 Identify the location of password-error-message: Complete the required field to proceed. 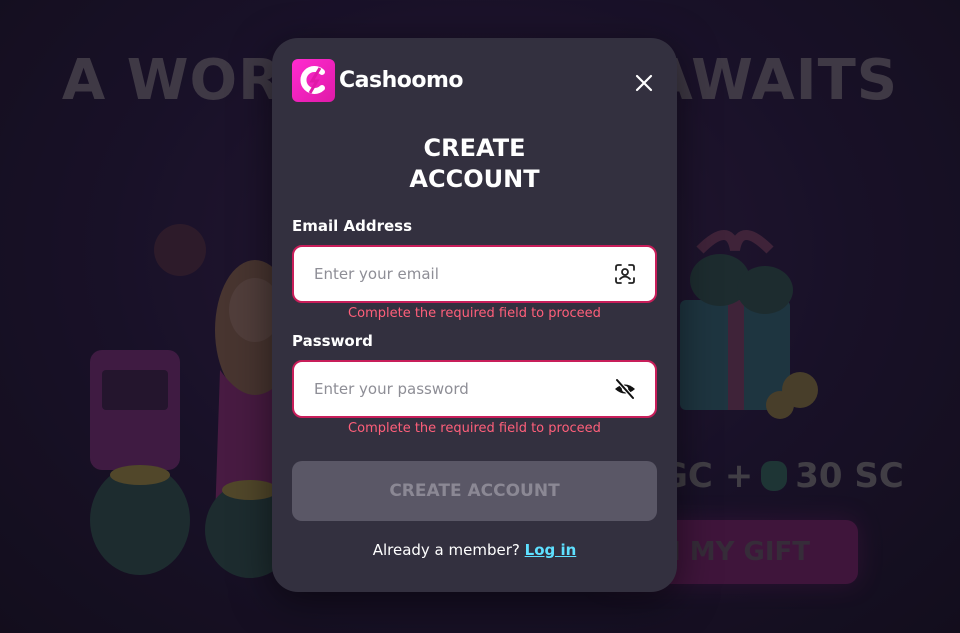
(474, 428).